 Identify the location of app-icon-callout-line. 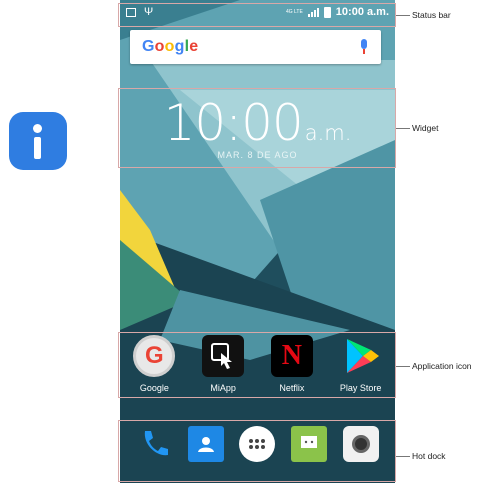
(403, 366).